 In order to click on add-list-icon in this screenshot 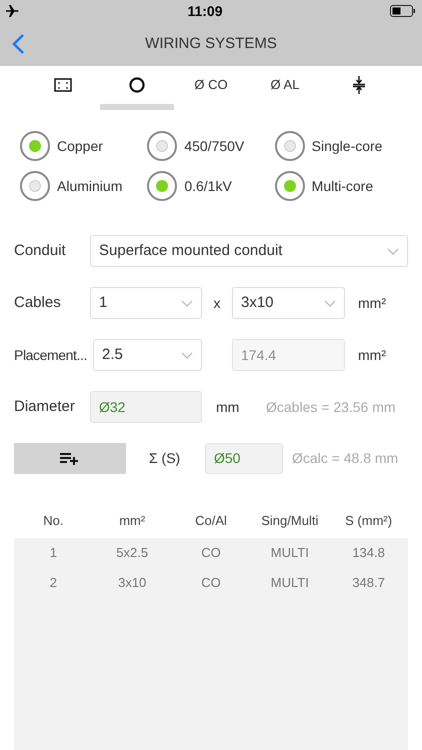, I will do `click(70, 459)`.